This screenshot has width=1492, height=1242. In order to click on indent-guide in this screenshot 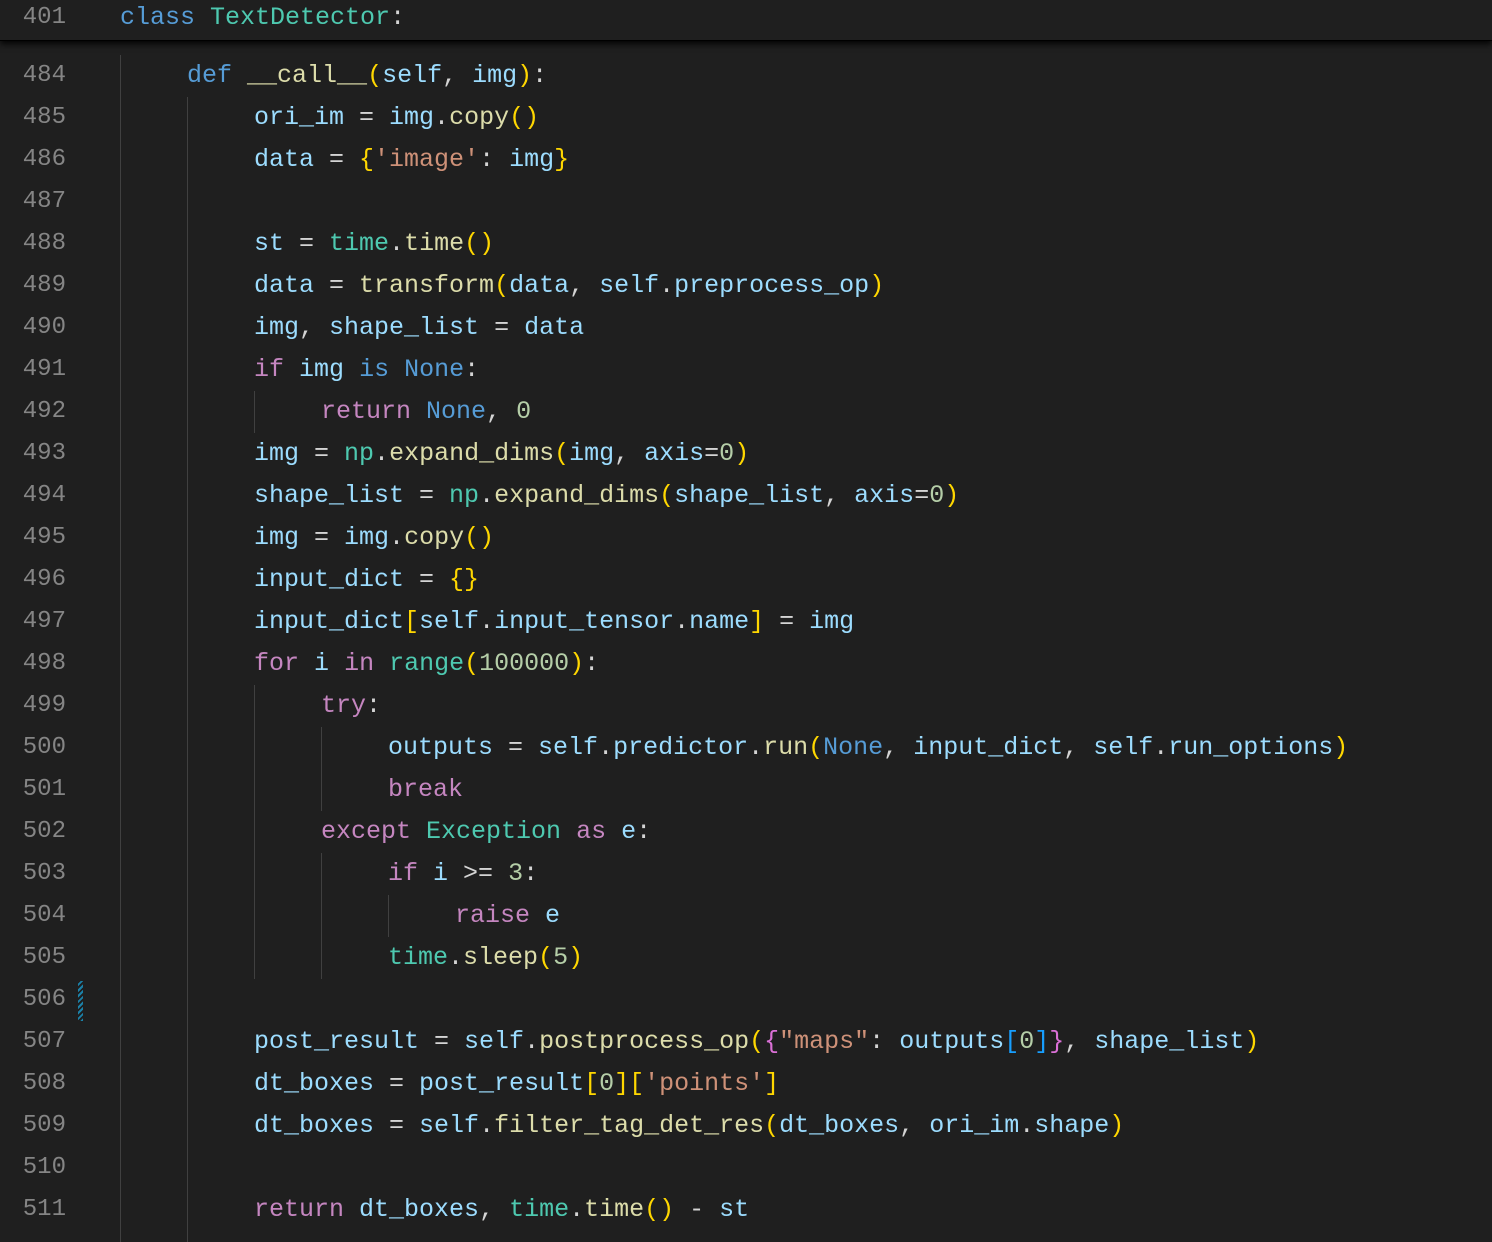, I will do `click(254, 412)`.